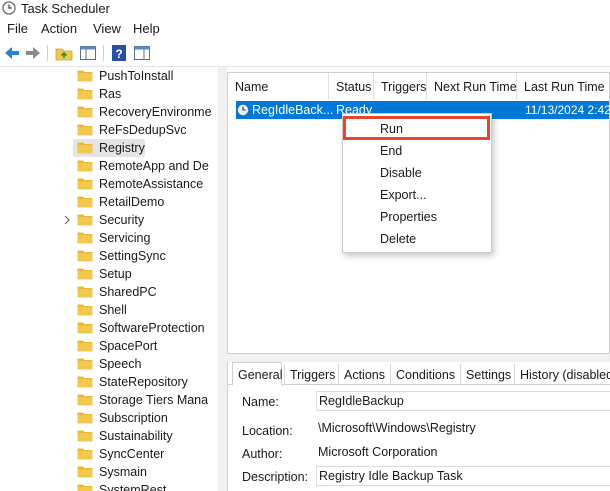 This screenshot has height=491, width=610. Describe the element at coordinates (305, 28) in the screenshot. I see `menu-bar: File Action View Help` at that location.